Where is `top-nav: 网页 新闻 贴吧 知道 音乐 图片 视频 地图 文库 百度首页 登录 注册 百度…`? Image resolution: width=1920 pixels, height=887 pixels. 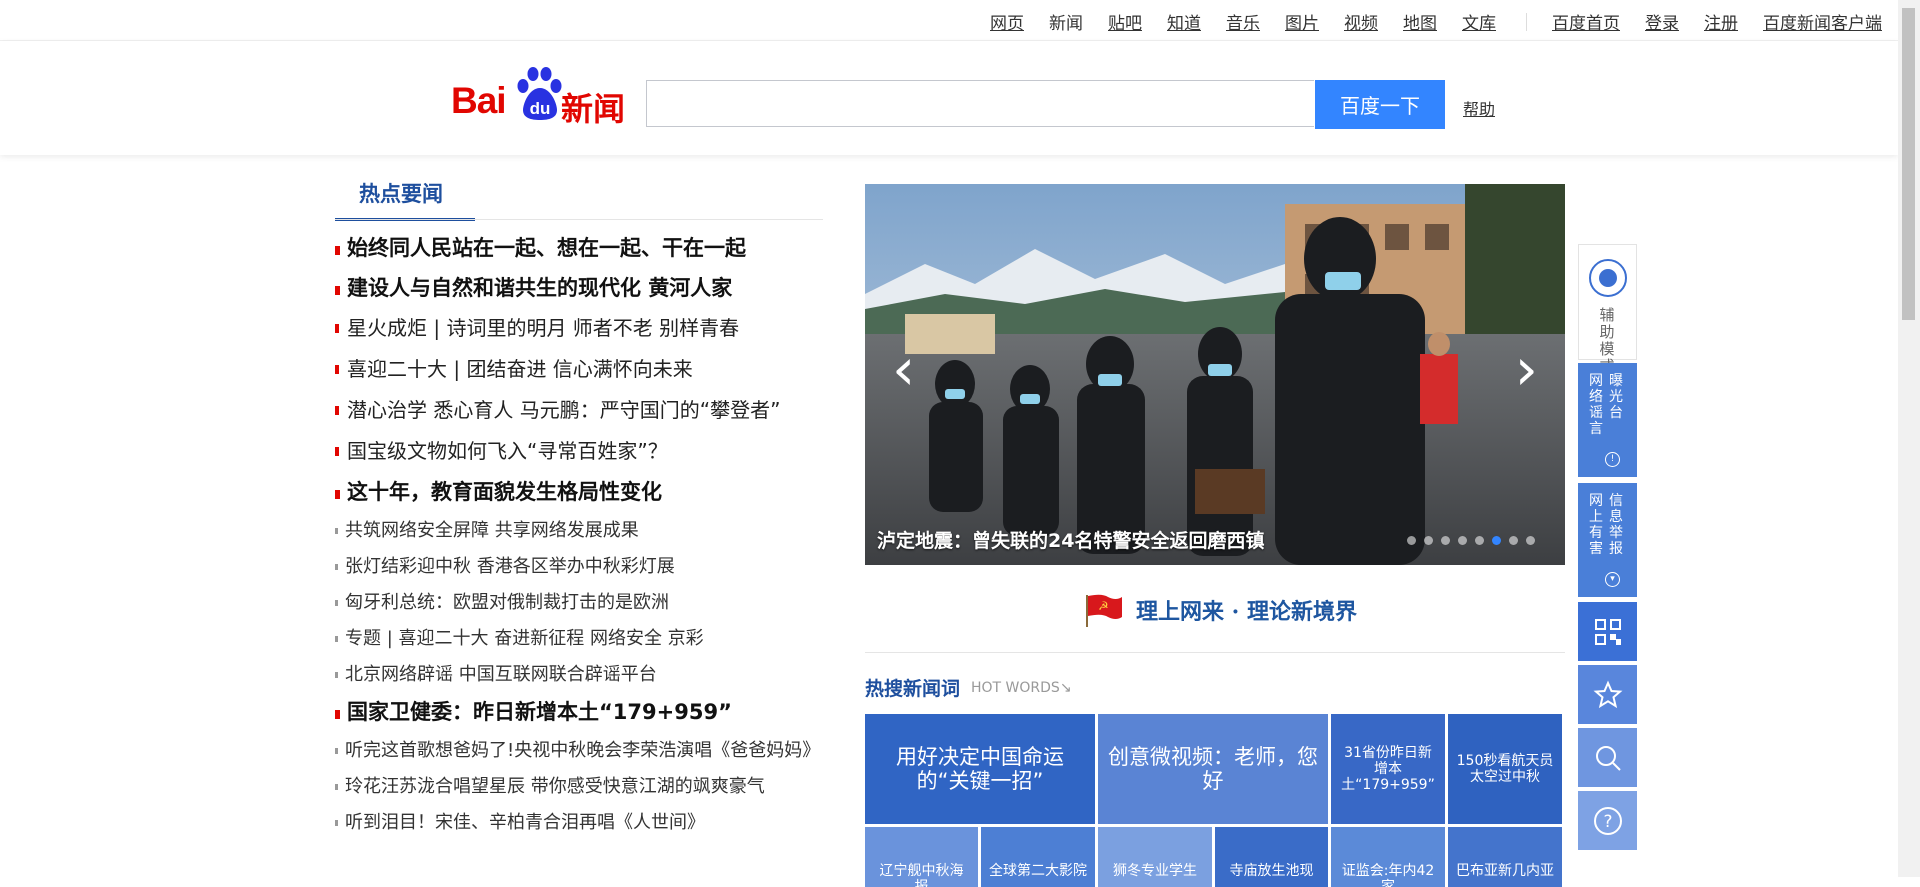 top-nav: 网页 新闻 贴吧 知道 音乐 图片 视频 地图 文库 百度首页 登录 注册 百度… is located at coordinates (1423, 21).